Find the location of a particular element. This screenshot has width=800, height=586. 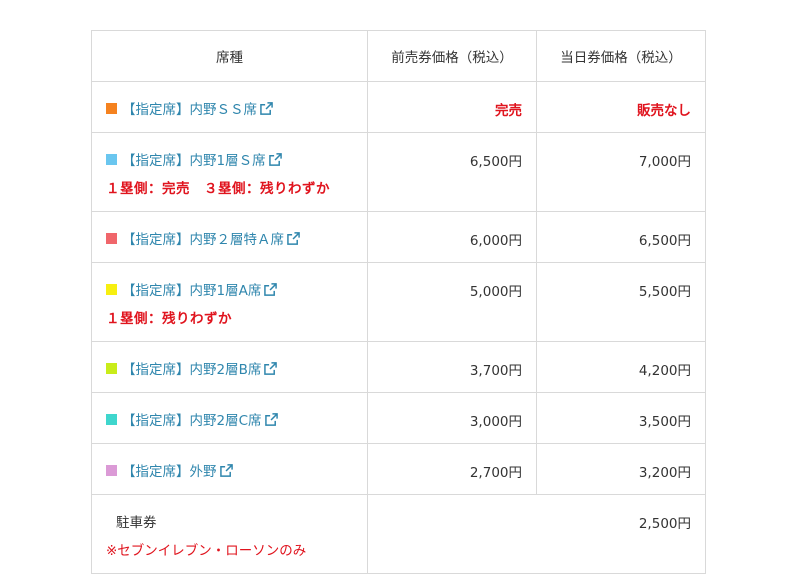

seat-link-1f-a: 【指定席】内野1層A席 is located at coordinates (191, 289).